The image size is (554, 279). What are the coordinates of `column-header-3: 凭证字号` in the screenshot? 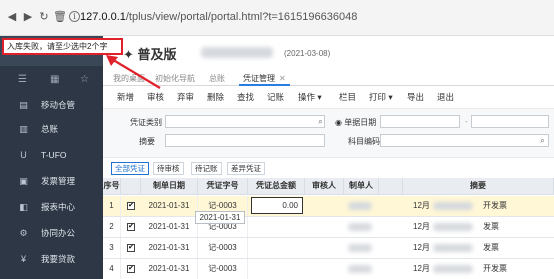 It's located at (223, 186).